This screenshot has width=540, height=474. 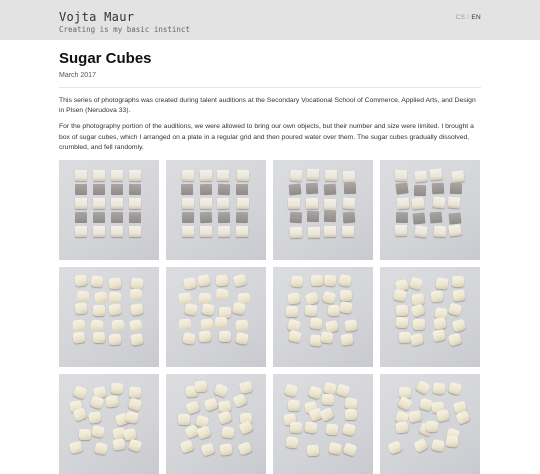 I want to click on page-title: Sugar Cubes, so click(x=105, y=58).